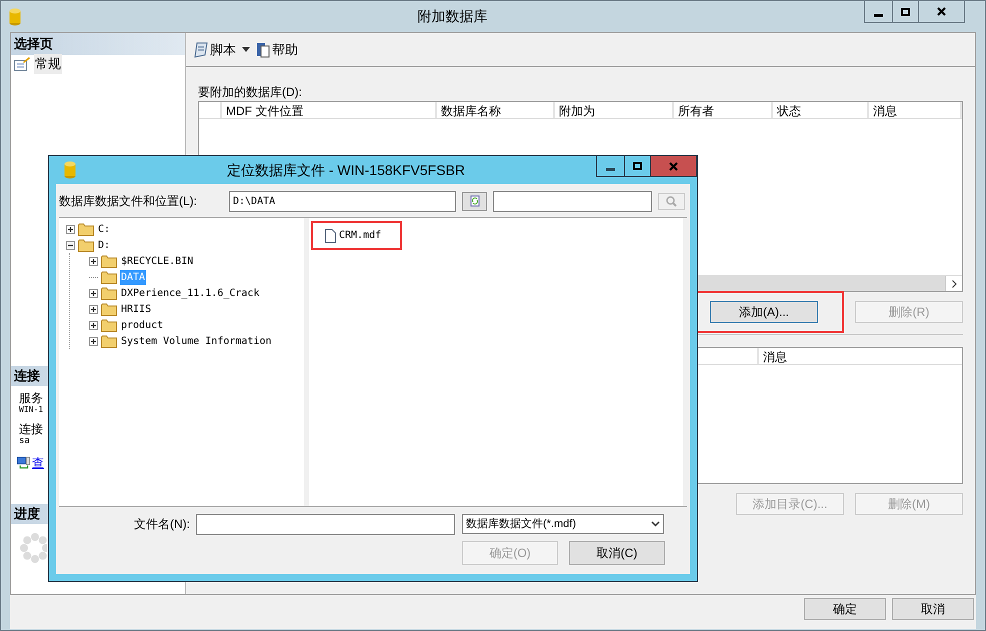  I want to click on file-type-select: 数据库数据文件(*.mdf), so click(563, 524).